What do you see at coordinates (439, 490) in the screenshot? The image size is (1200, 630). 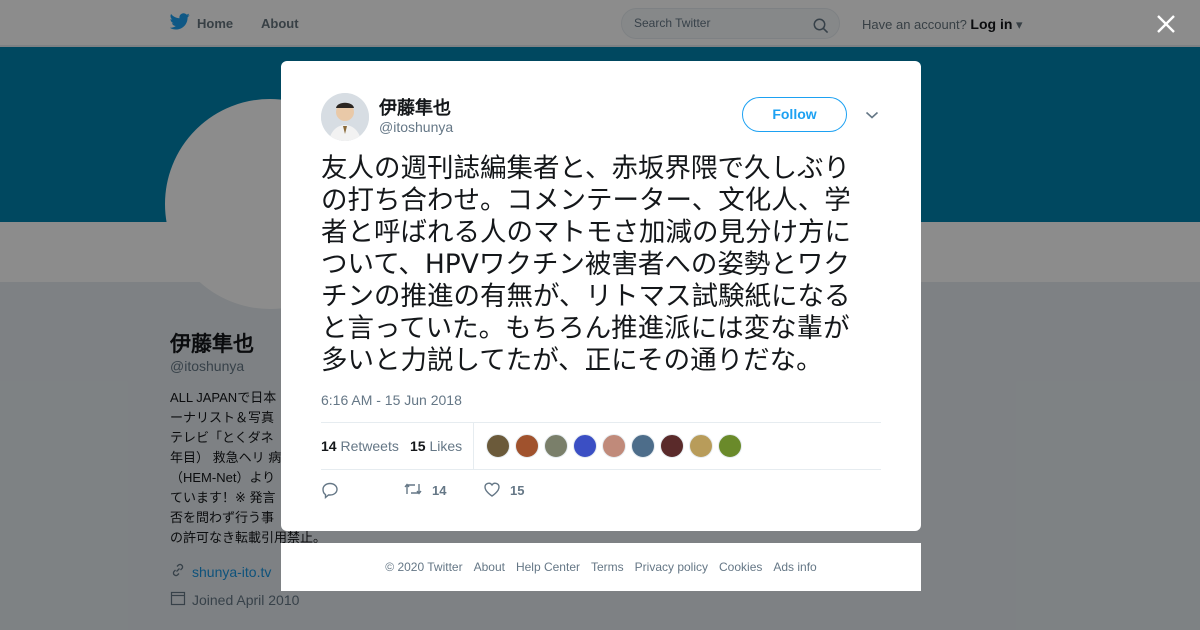 I see `retweet-count: 14` at bounding box center [439, 490].